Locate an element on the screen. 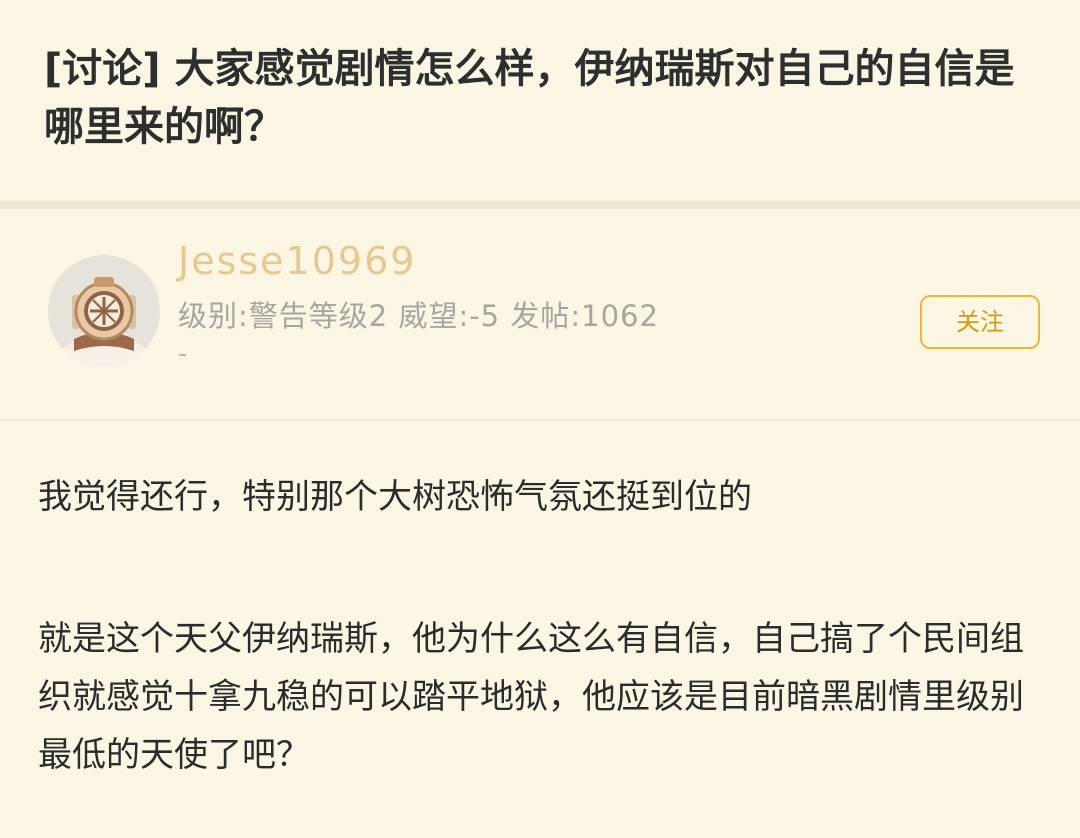  user-meta-extra: - is located at coordinates (183, 354).